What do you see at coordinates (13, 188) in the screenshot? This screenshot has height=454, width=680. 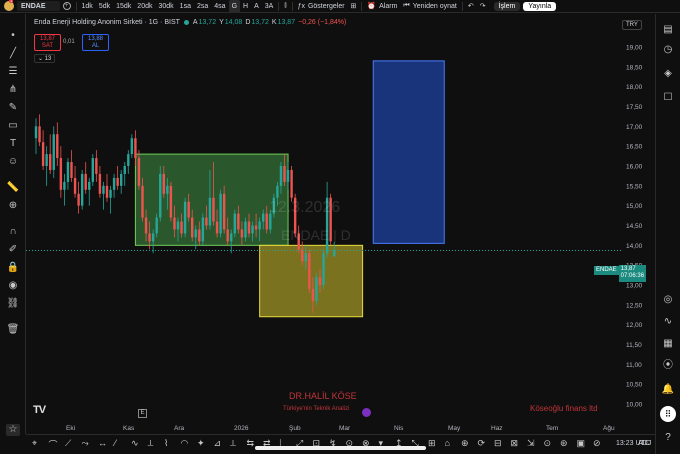 I see `ruler-icon: 📏` at bounding box center [13, 188].